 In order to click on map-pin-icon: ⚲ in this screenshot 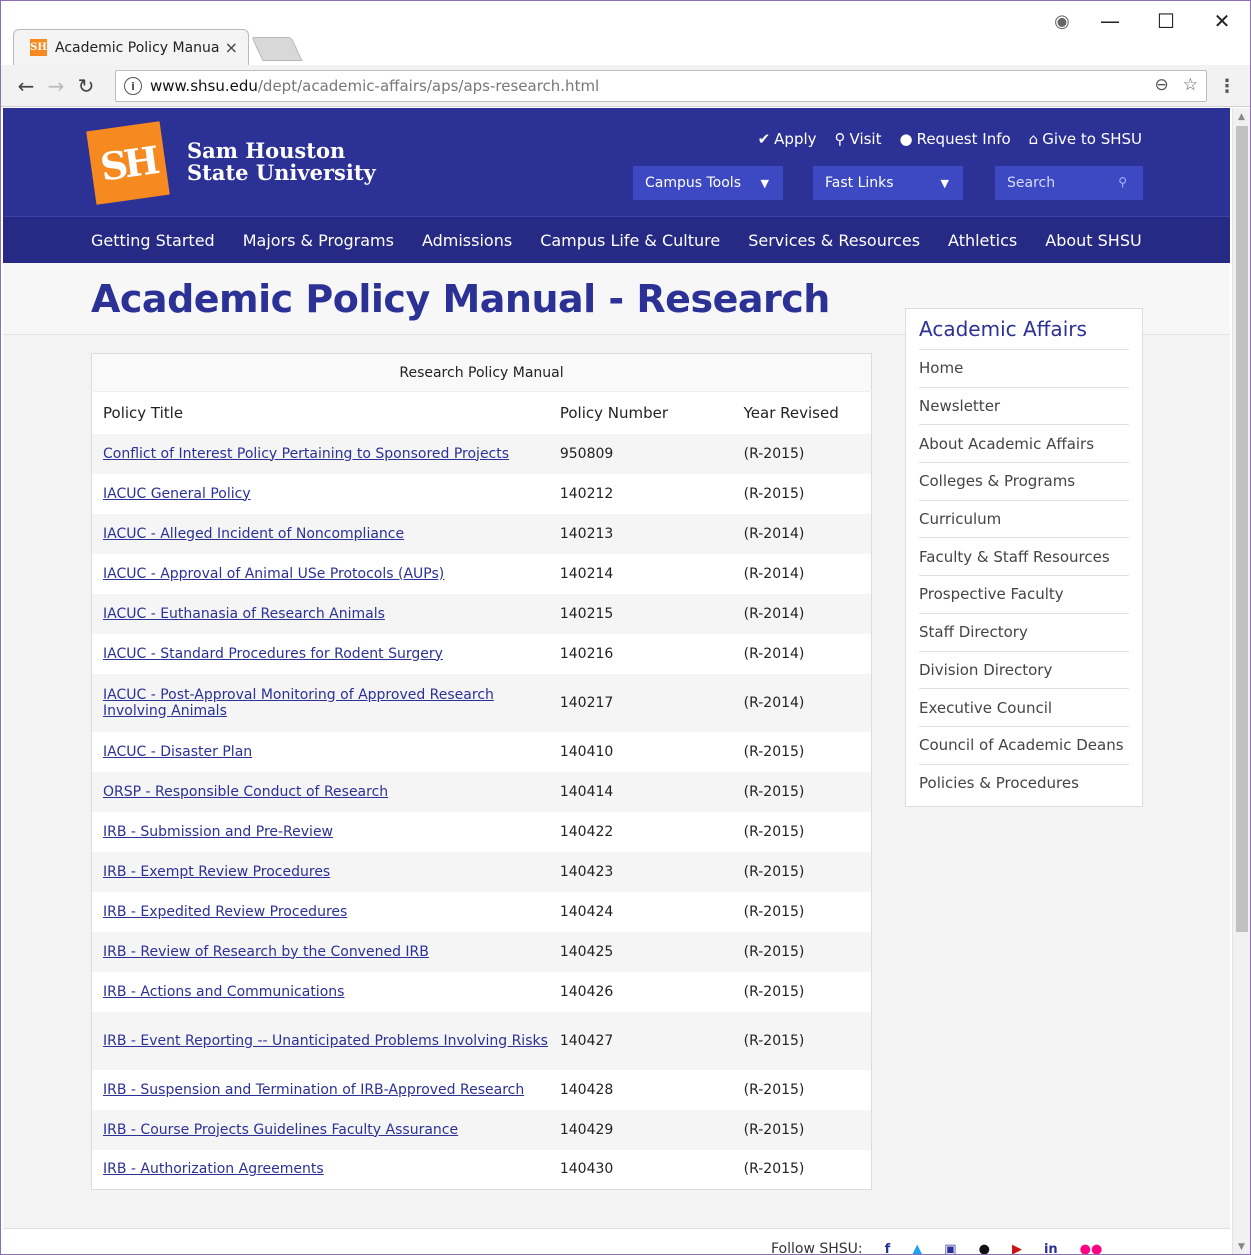, I will do `click(840, 139)`.